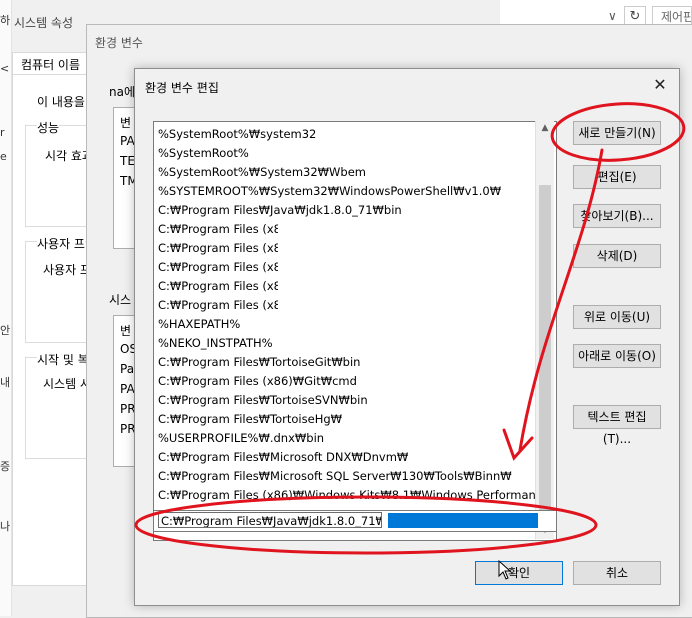  I want to click on cancel-button: 취소, so click(617, 573).